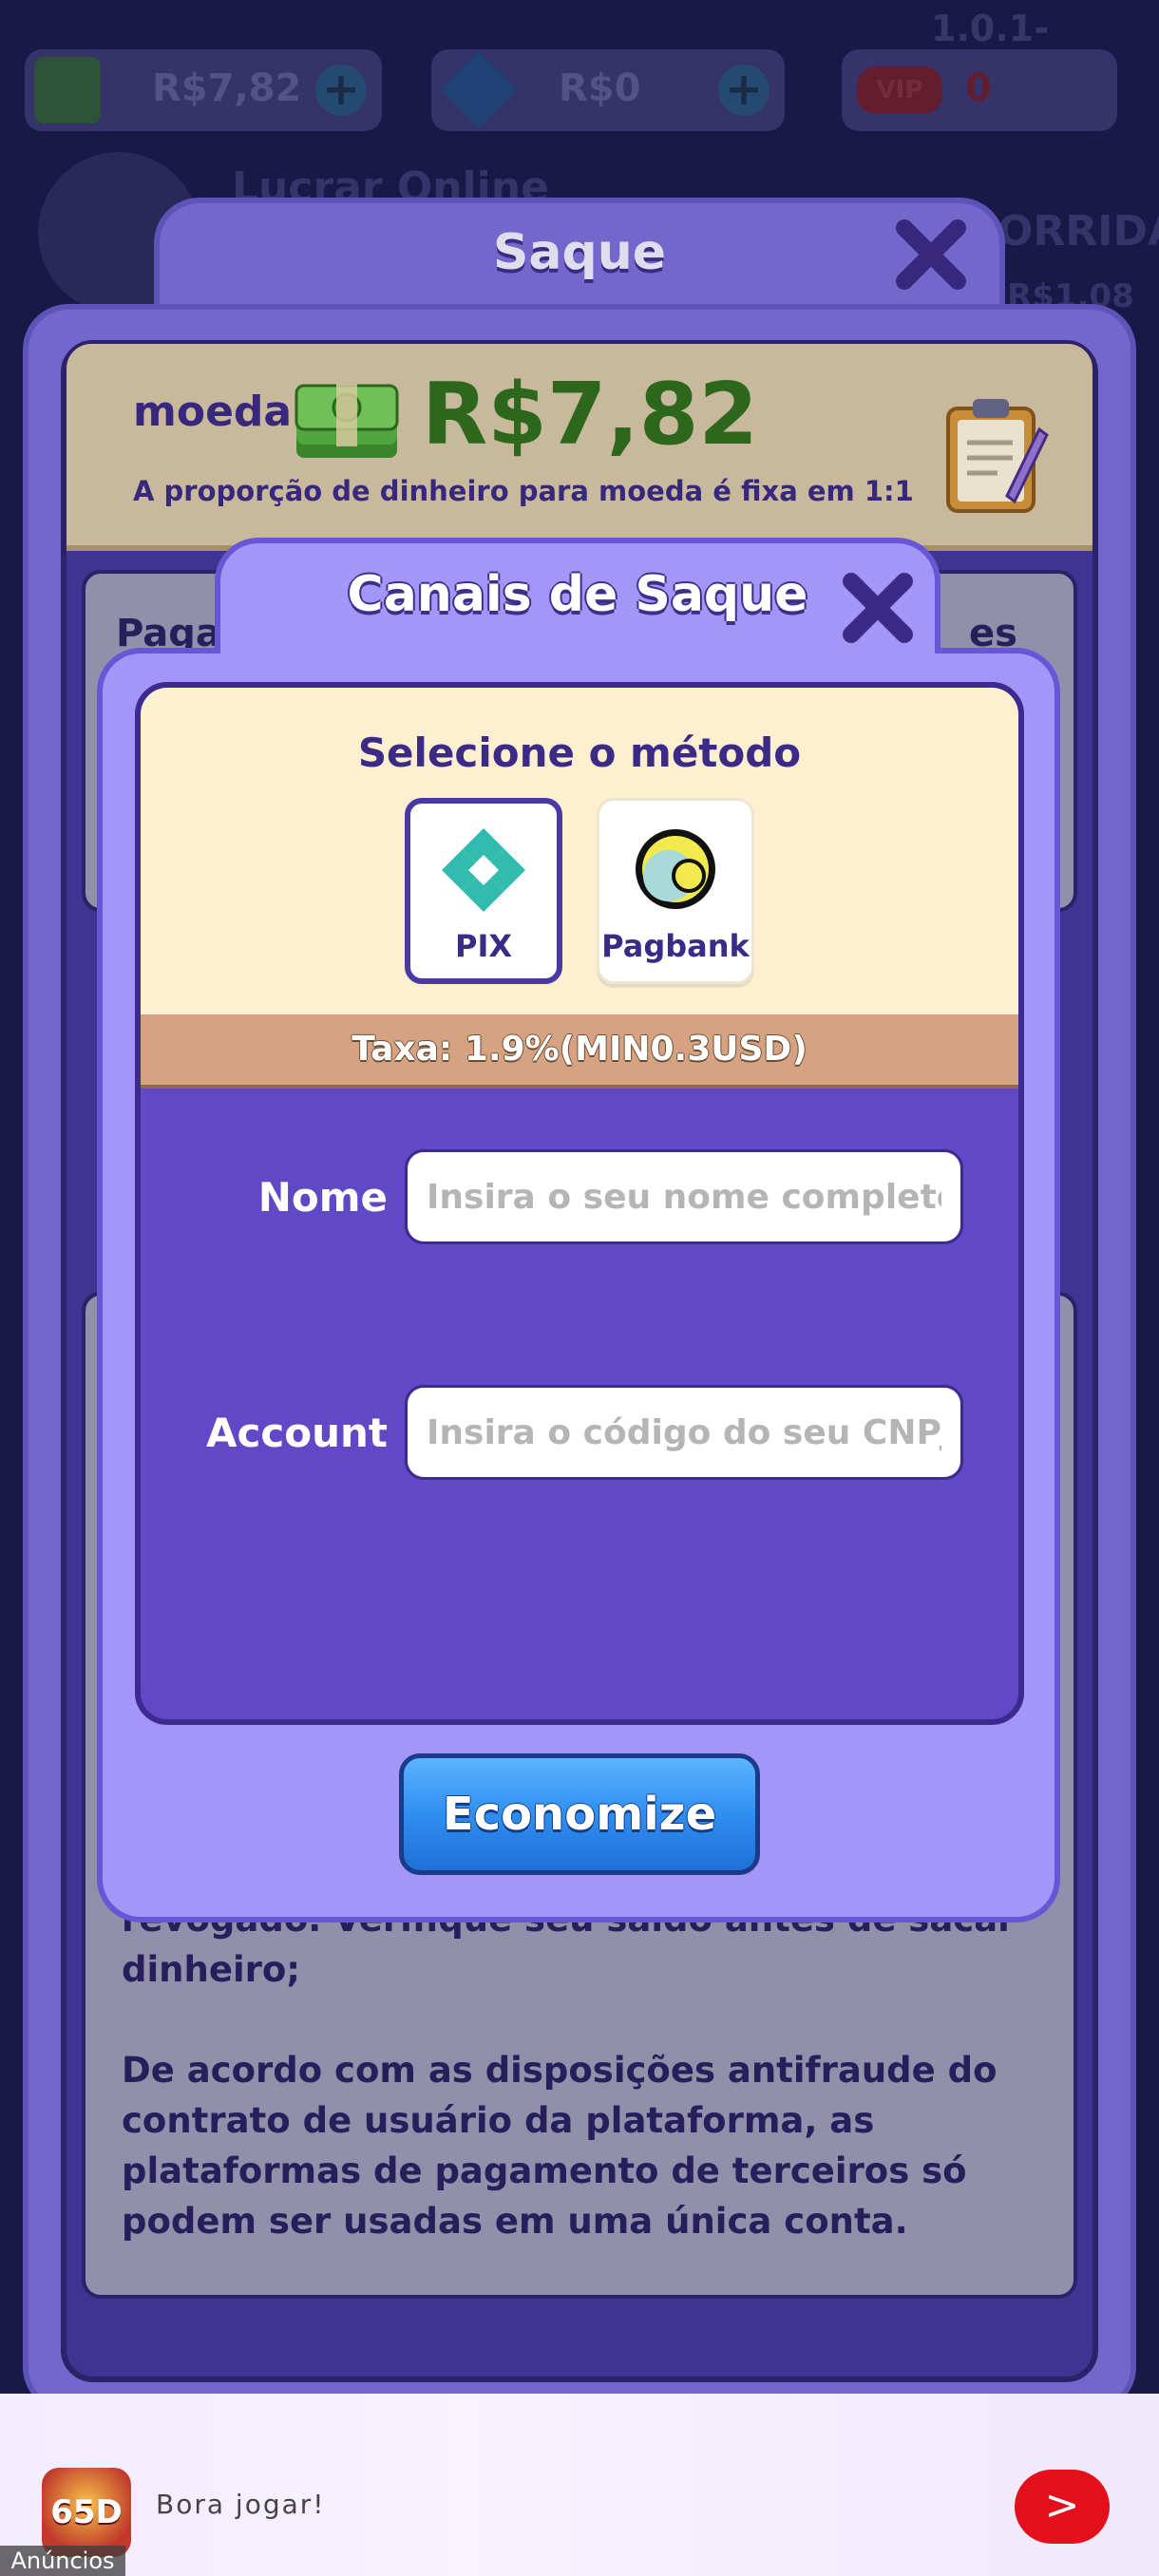 This screenshot has height=2576, width=1159. What do you see at coordinates (296, 1433) in the screenshot?
I see `account-label: Account` at bounding box center [296, 1433].